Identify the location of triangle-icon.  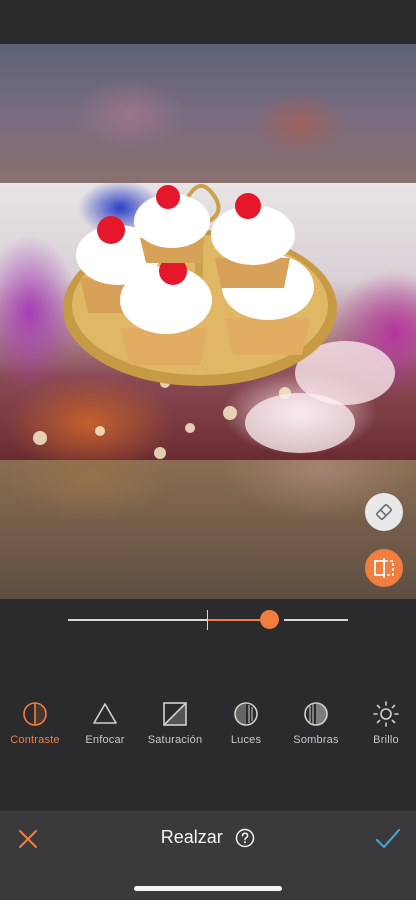
(105, 713).